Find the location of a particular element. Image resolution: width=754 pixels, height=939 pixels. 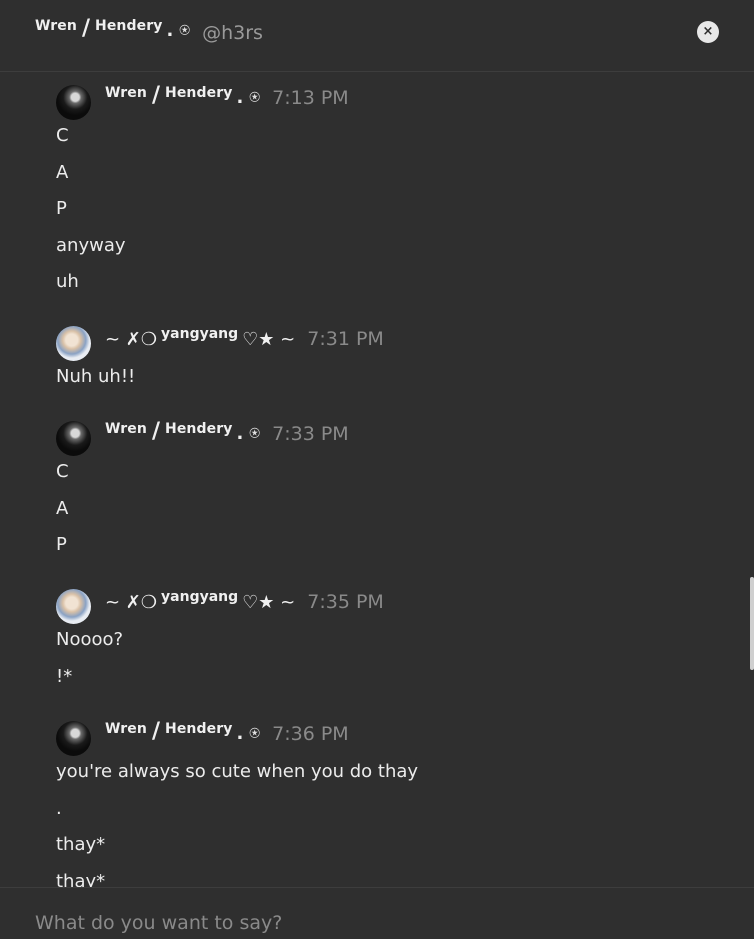

composer is located at coordinates (377, 913).